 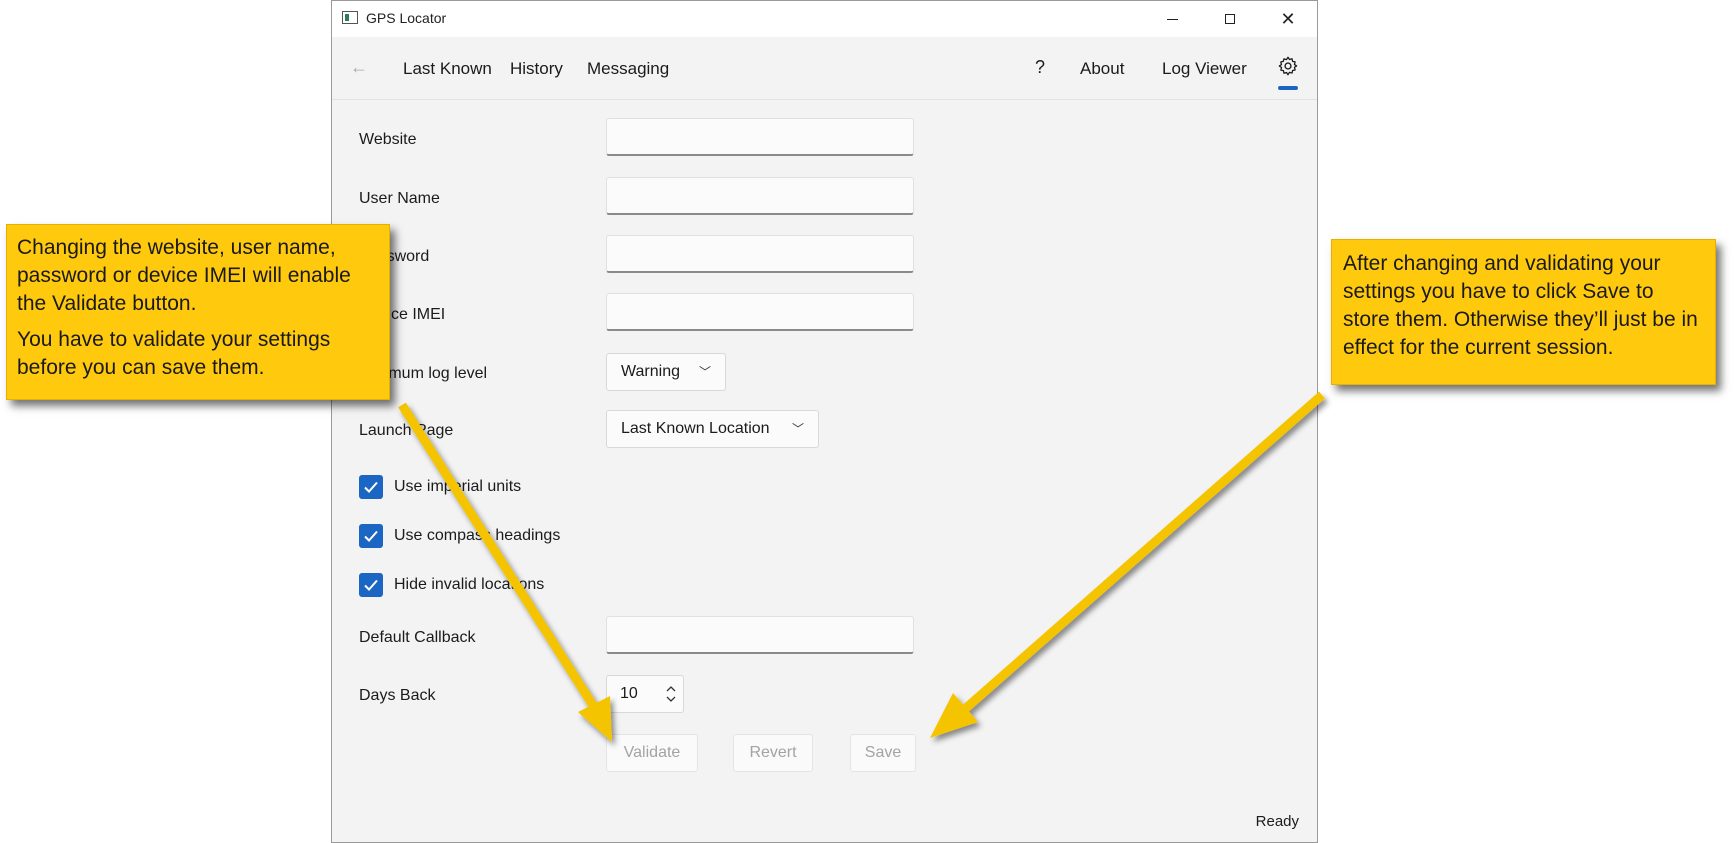 I want to click on title-bar: GPS Locator ✕, so click(x=824, y=19).